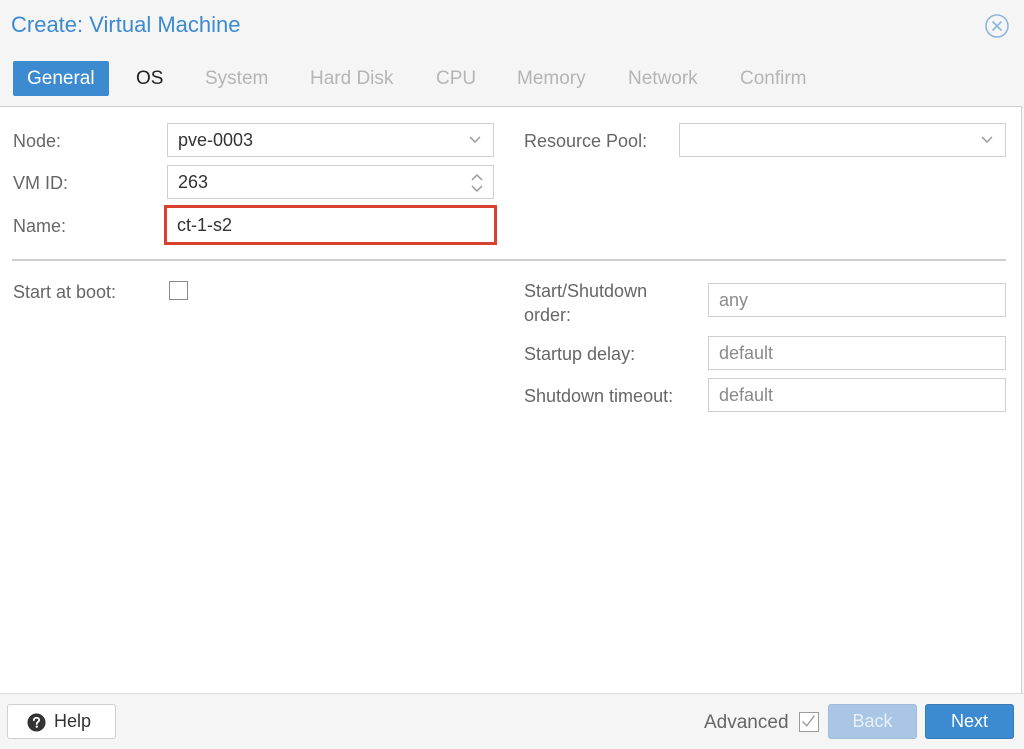 This screenshot has width=1024, height=749. I want to click on tab-system: System, so click(236, 78).